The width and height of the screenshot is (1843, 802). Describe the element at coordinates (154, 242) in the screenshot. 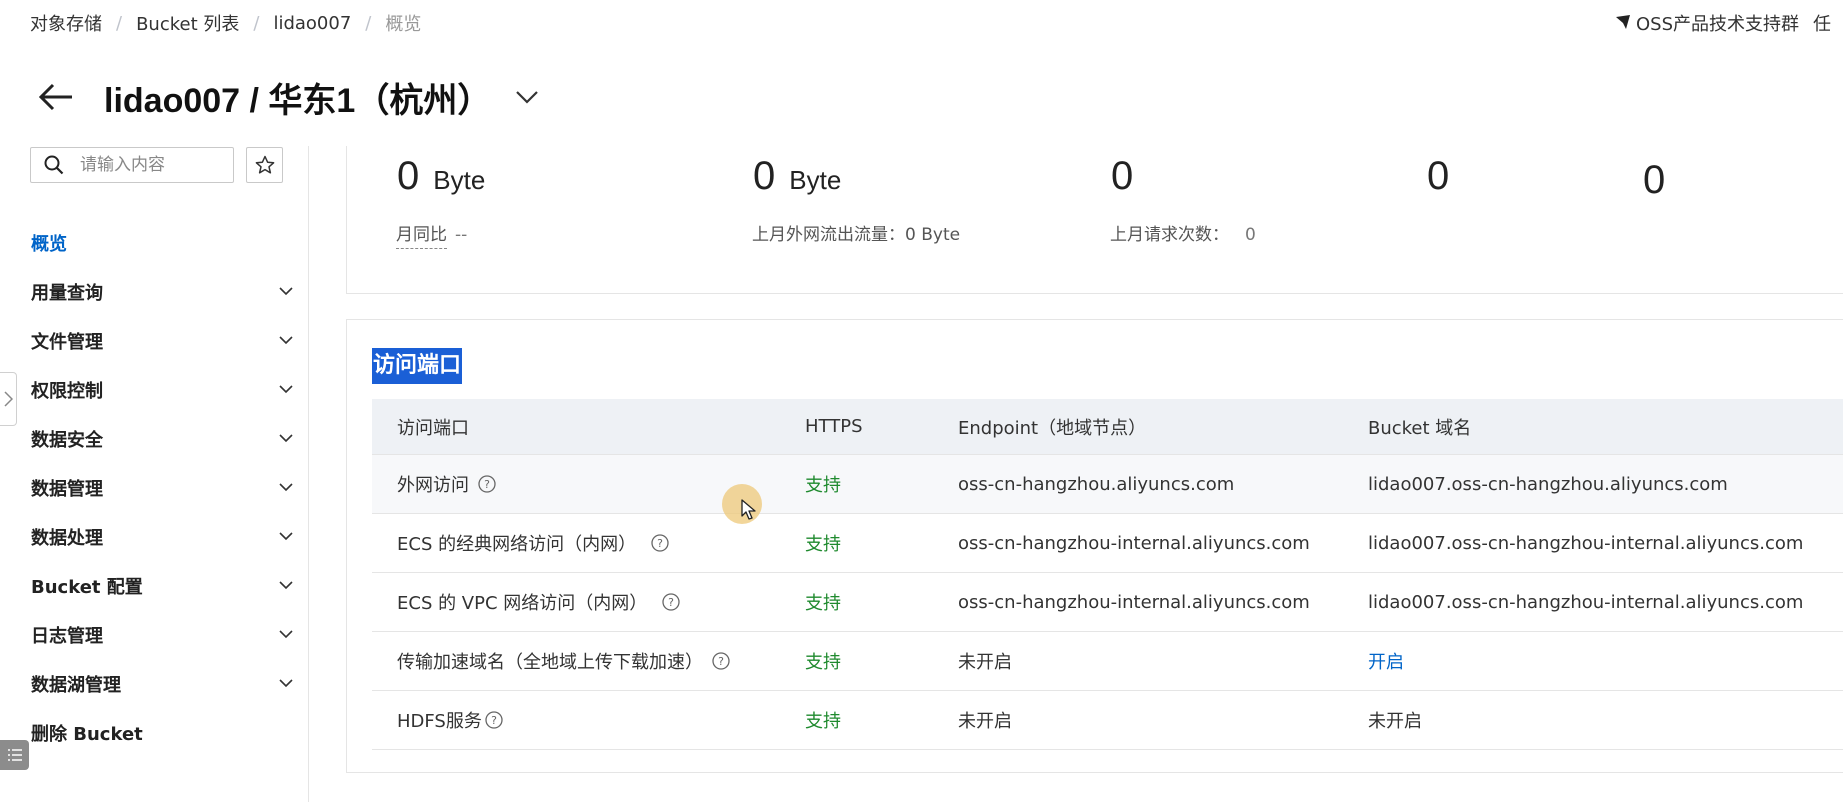

I see `sidebar-item-overview: 概览` at that location.